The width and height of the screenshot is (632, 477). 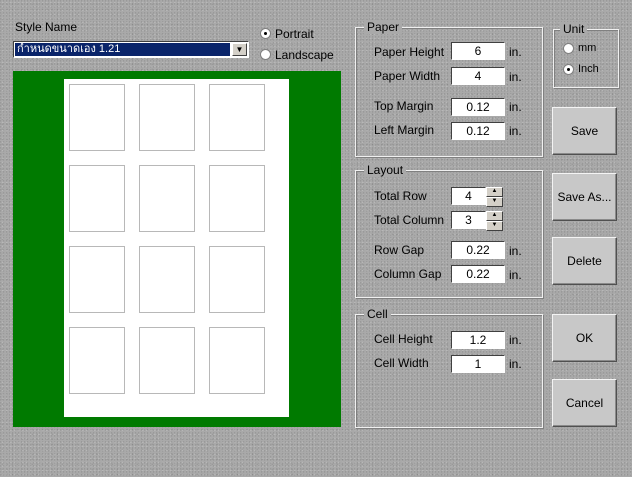 I want to click on layout-group-title: Layout, so click(x=385, y=170).